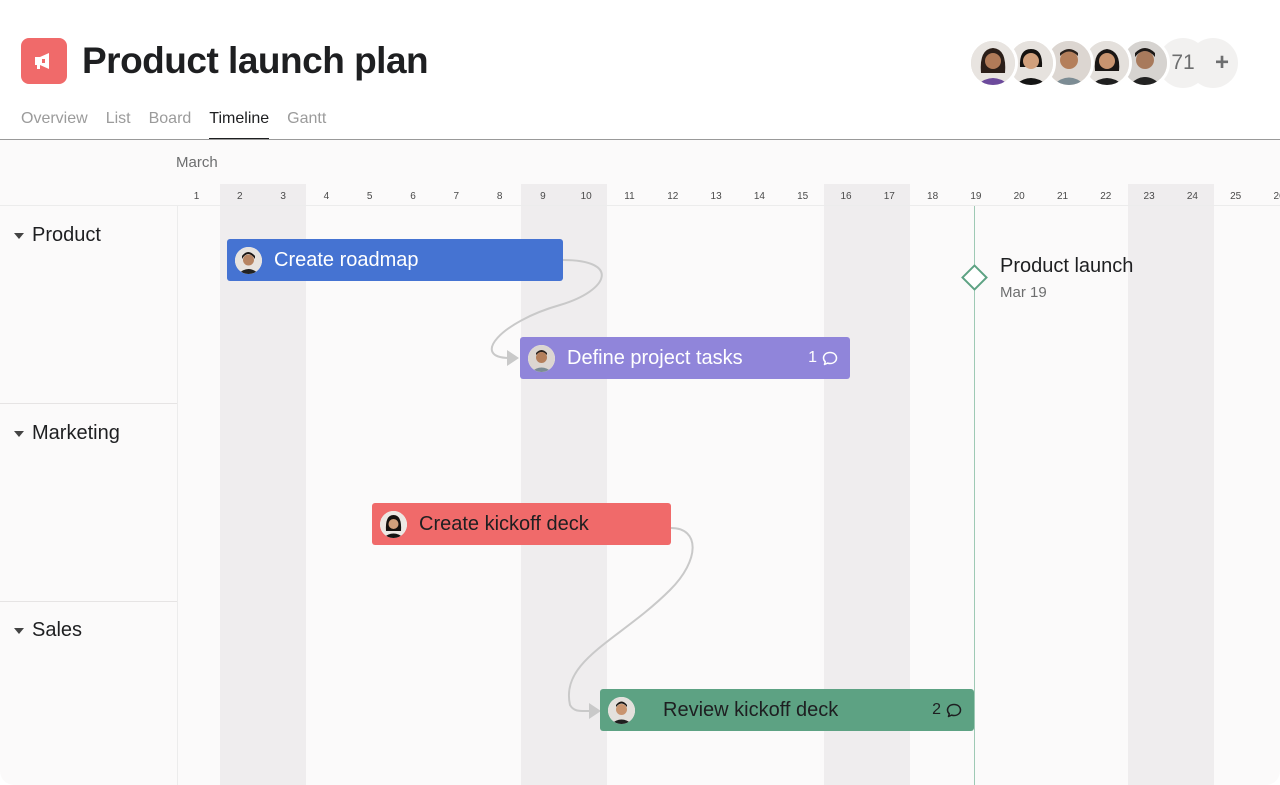 The image size is (1280, 785). What do you see at coordinates (177, 495) in the screenshot?
I see `section-column-divider` at bounding box center [177, 495].